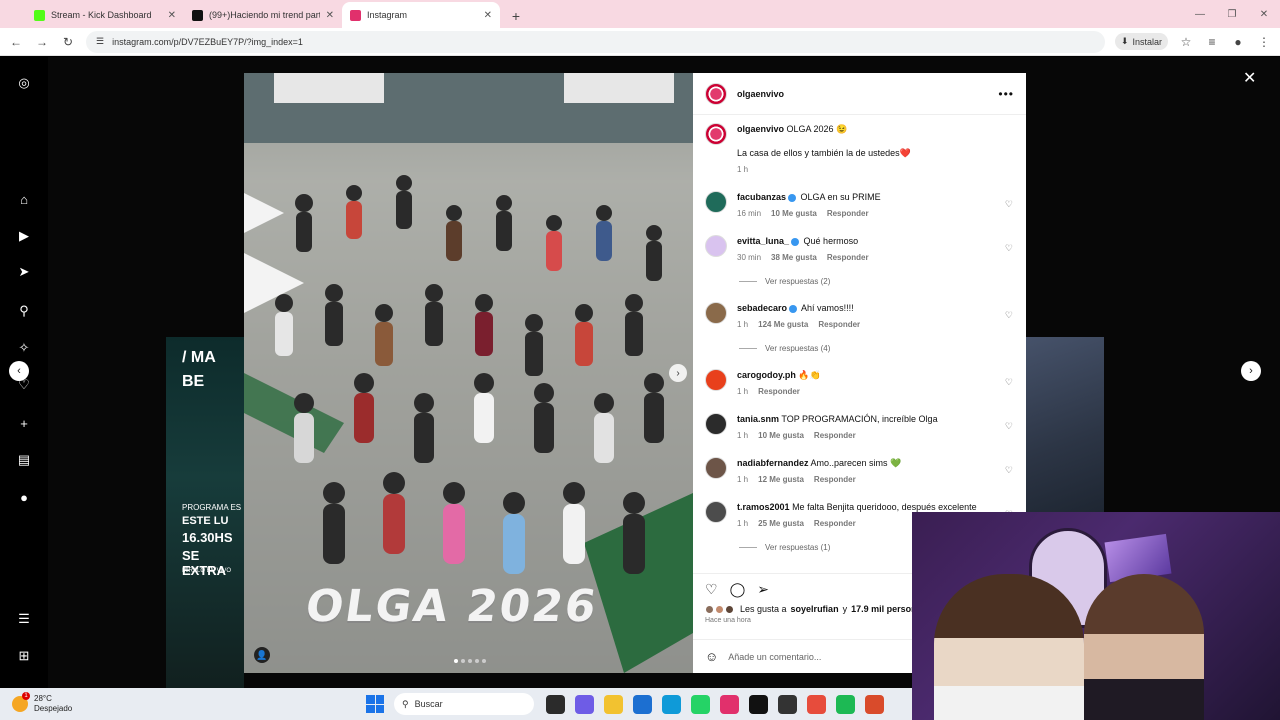 Image resolution: width=1280 pixels, height=720 pixels. I want to click on minimize-icon: —, so click(1200, 14).